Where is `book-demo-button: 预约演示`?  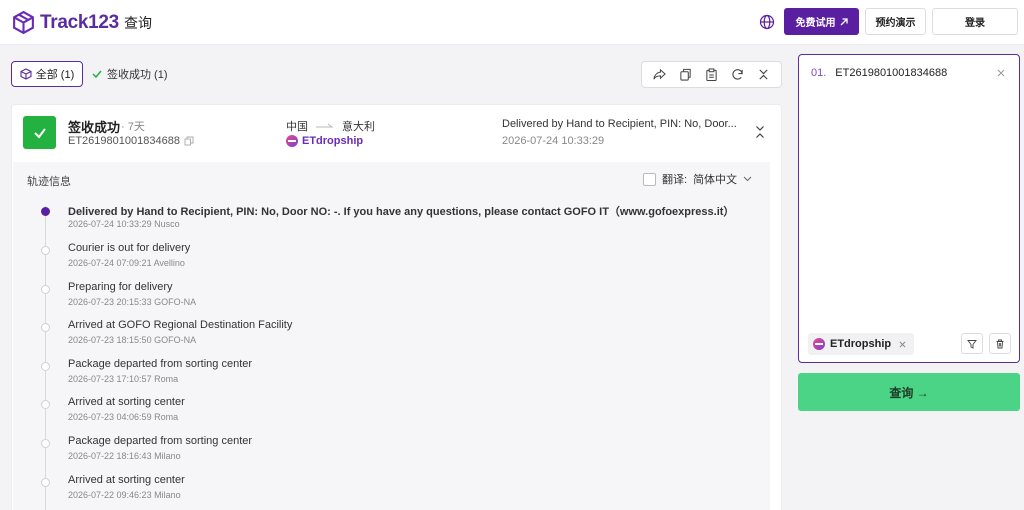
book-demo-button: 预约演示 is located at coordinates (895, 21).